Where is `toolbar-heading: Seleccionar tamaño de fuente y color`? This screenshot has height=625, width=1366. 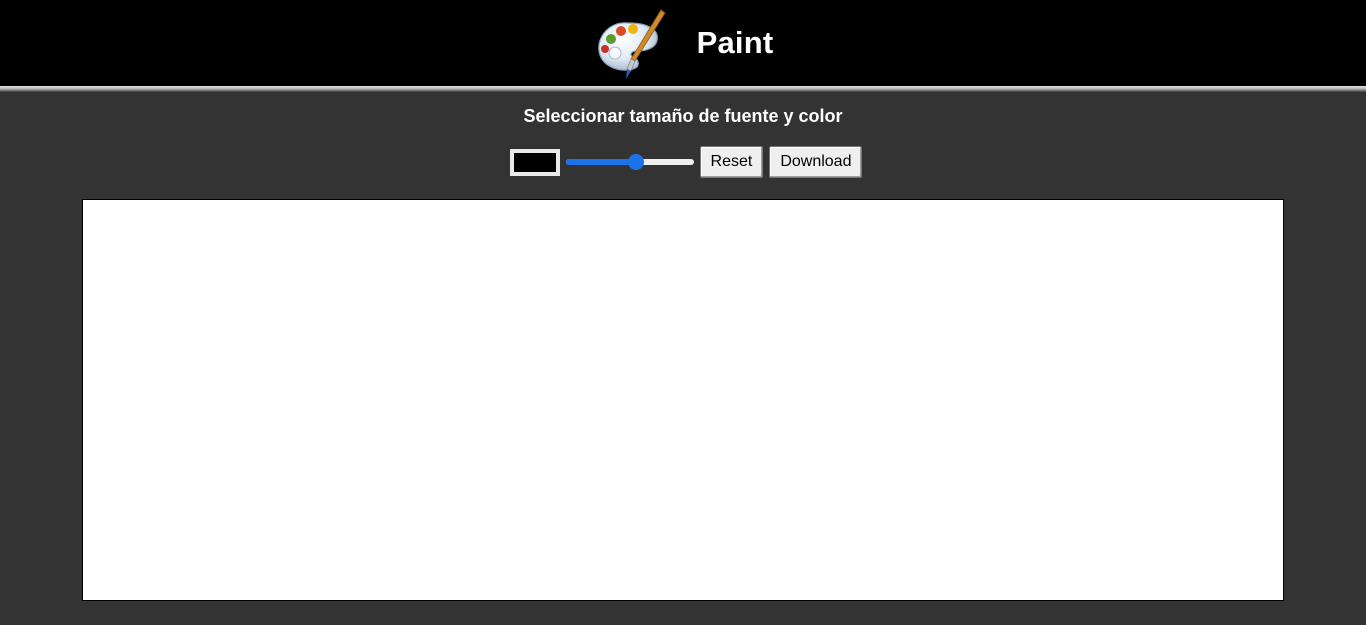
toolbar-heading: Seleccionar tamaño de fuente y color is located at coordinates (683, 116).